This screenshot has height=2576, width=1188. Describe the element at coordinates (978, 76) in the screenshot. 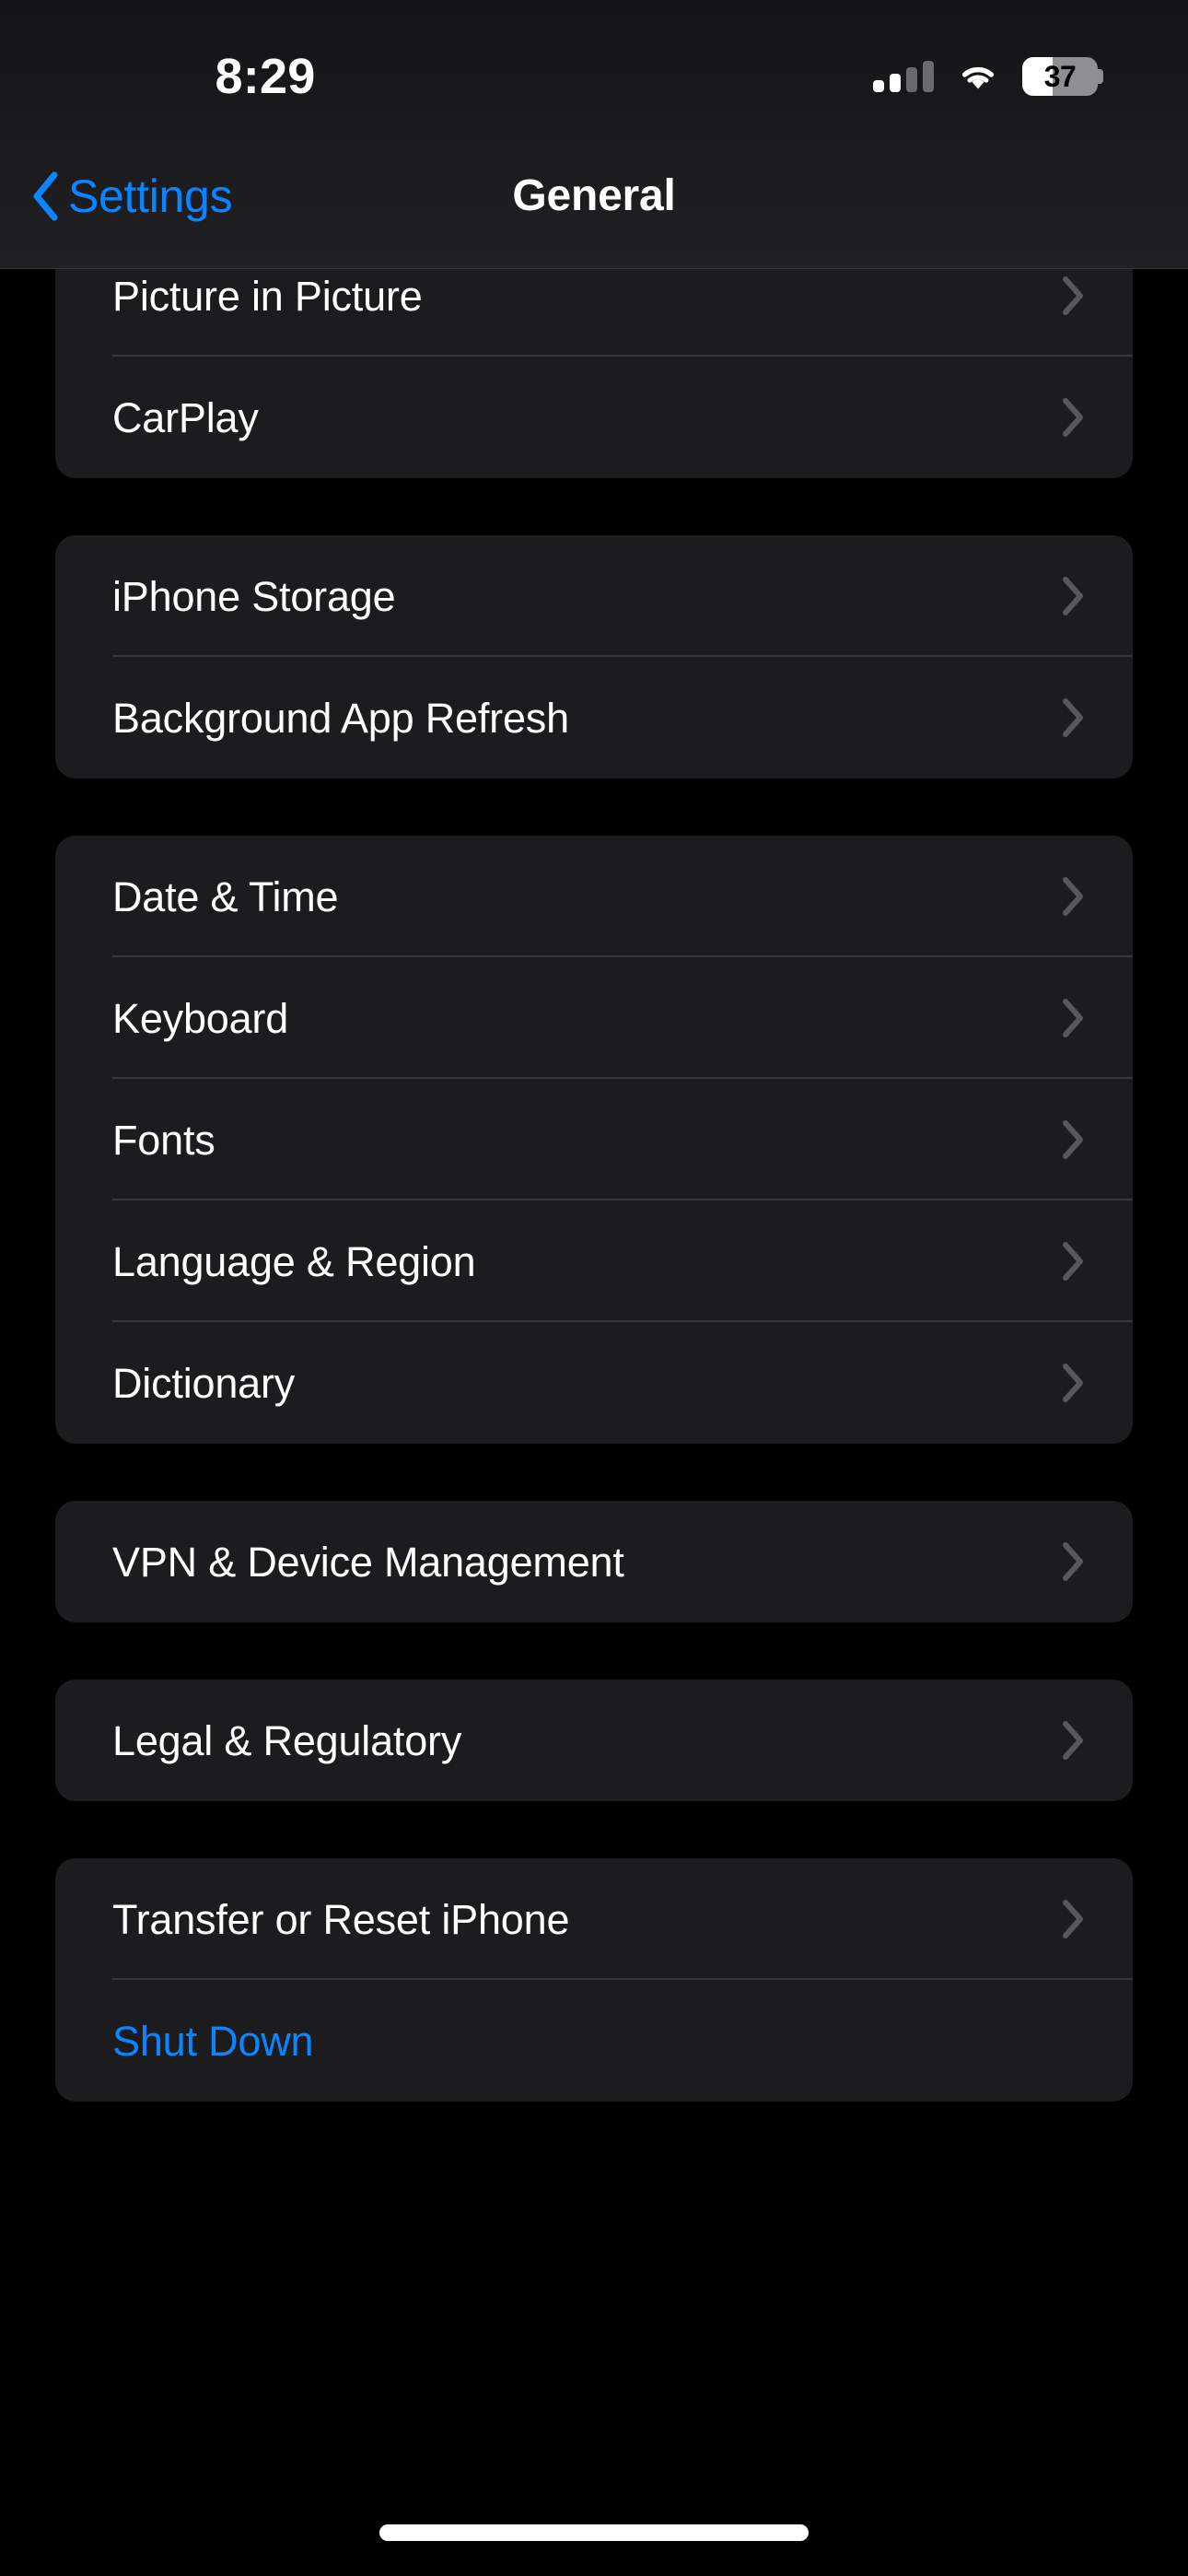

I see `wifi-icon` at that location.